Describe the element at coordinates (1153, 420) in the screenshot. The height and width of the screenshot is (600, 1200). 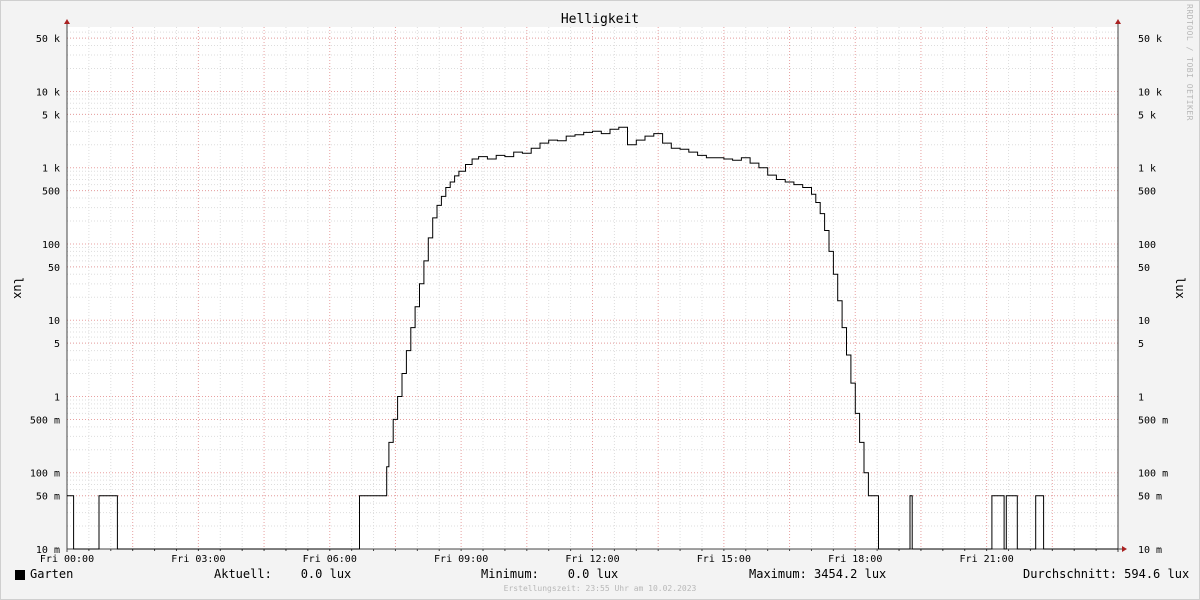
I see `y-tick-label-right: 500 m` at that location.